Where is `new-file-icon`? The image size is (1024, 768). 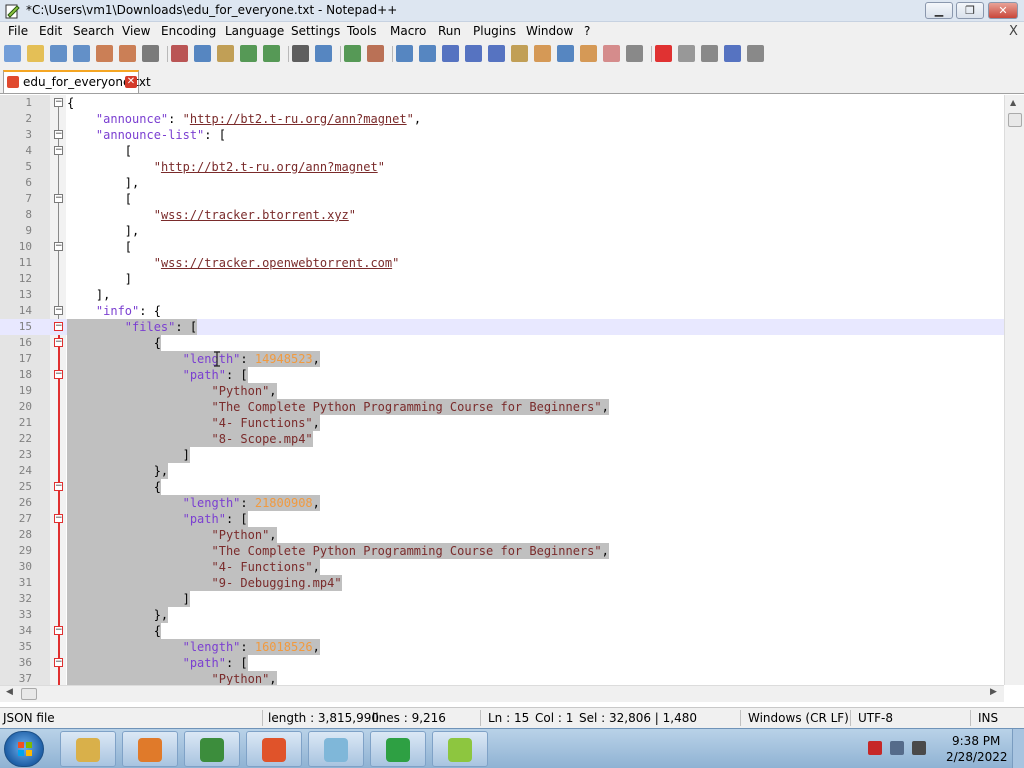
new-file-icon is located at coordinates (12, 53).